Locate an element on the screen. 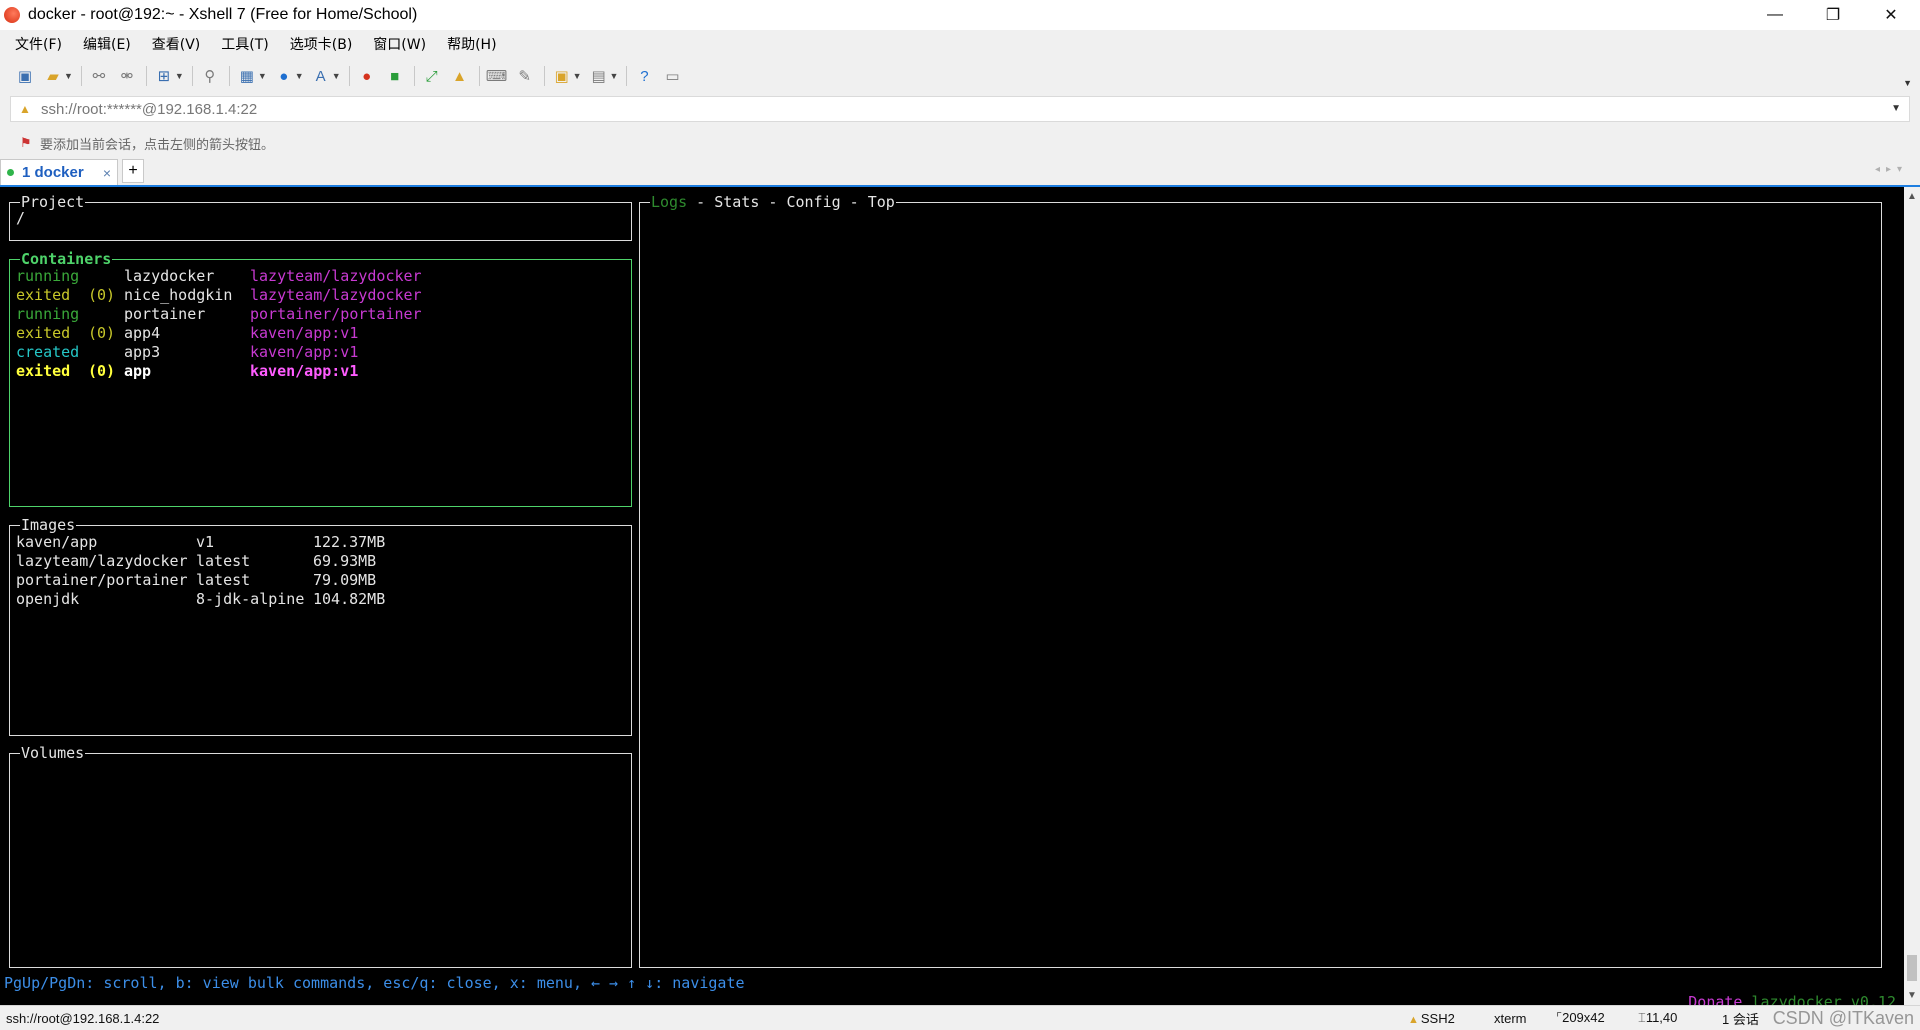 This screenshot has width=1920, height=1030. layout-icon: ▦ is located at coordinates (247, 76).